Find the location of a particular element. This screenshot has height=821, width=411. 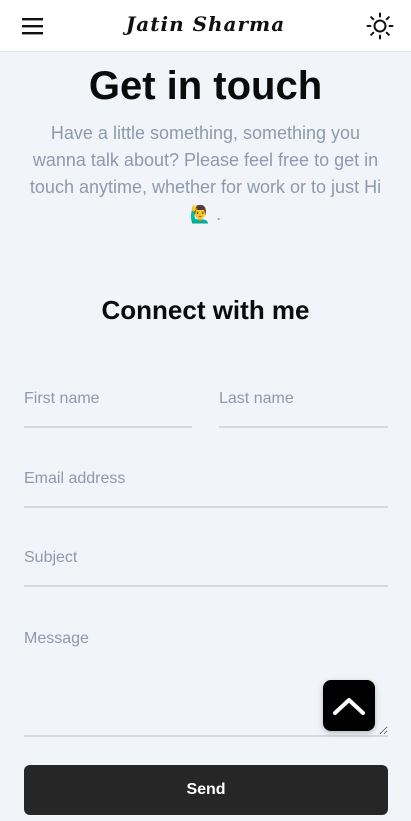

chevron-up-icon is located at coordinates (349, 706).